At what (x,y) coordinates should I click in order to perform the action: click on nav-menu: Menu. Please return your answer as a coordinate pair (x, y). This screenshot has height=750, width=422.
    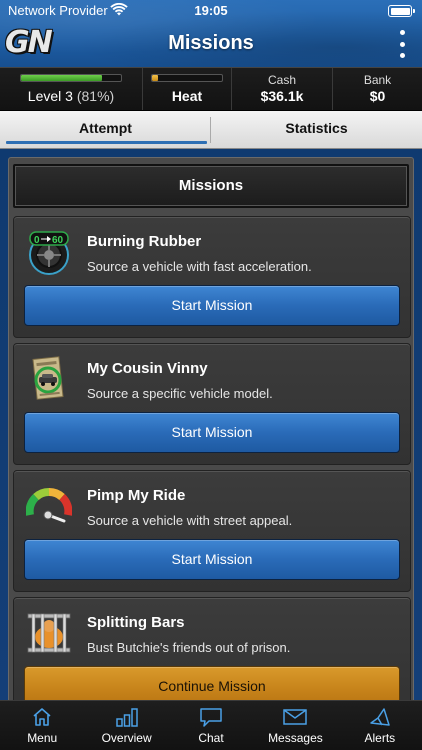
    Looking at the image, I should click on (42, 725).